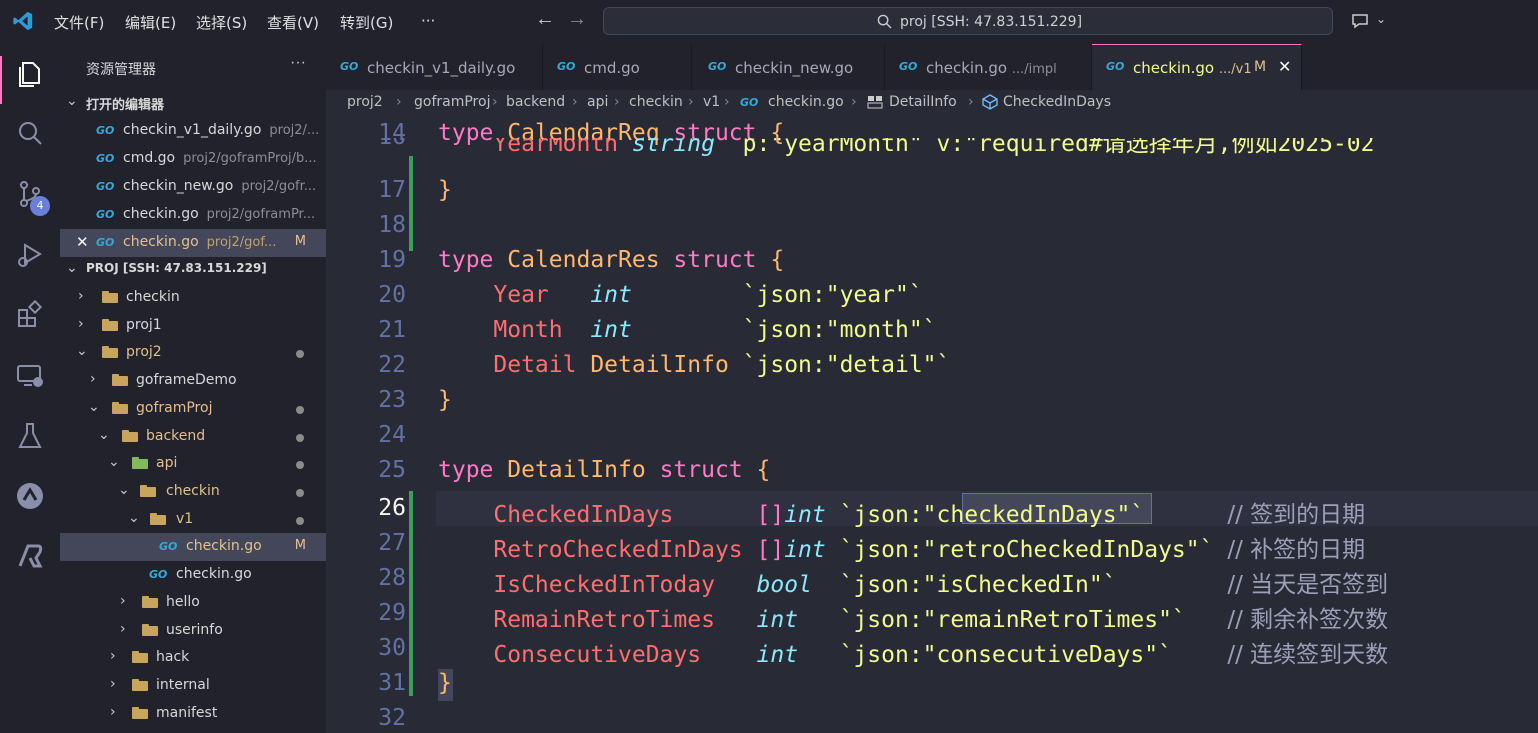 The image size is (1538, 733). Describe the element at coordinates (1197, 67) in the screenshot. I see `tab-checkin-v1-active: GO checkin.go .../v1 M ✕` at that location.